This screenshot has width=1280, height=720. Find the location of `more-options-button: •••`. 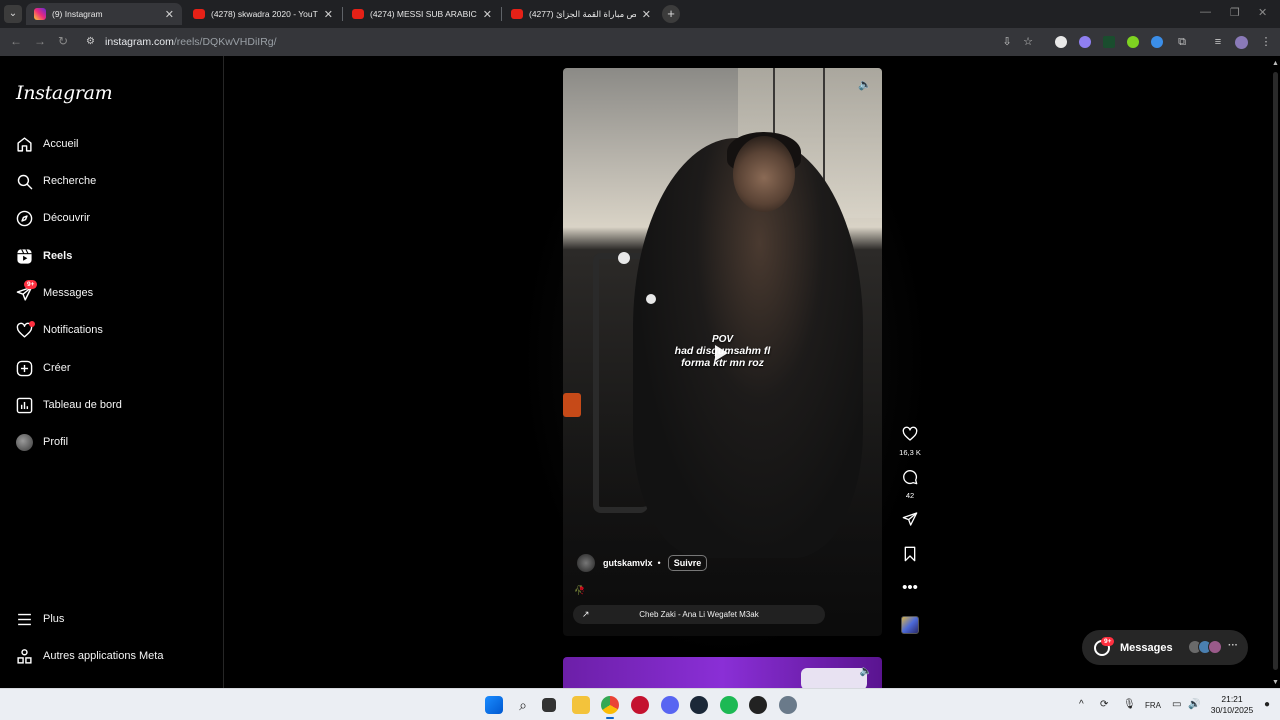

more-options-button: ••• is located at coordinates (910, 588).